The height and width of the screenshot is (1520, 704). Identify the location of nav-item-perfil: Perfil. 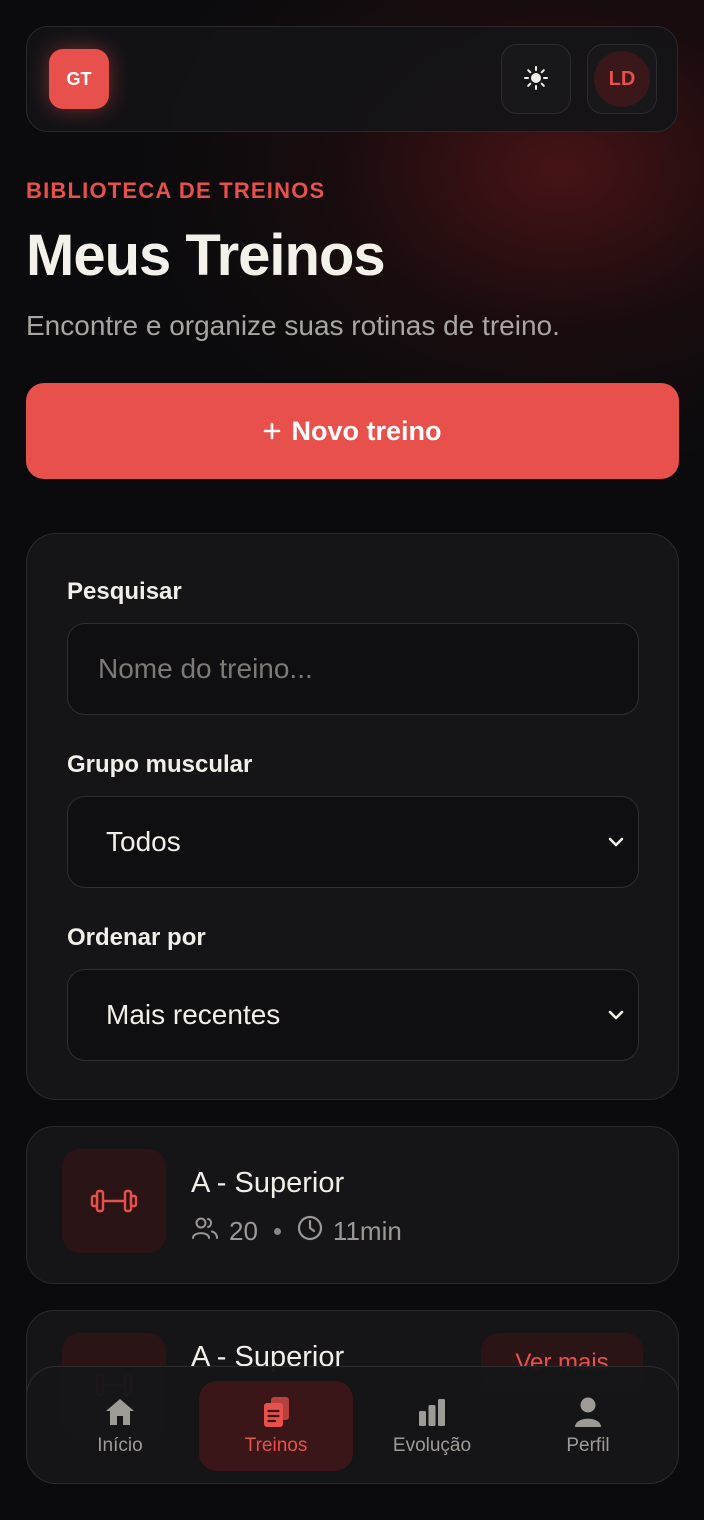
(588, 1426).